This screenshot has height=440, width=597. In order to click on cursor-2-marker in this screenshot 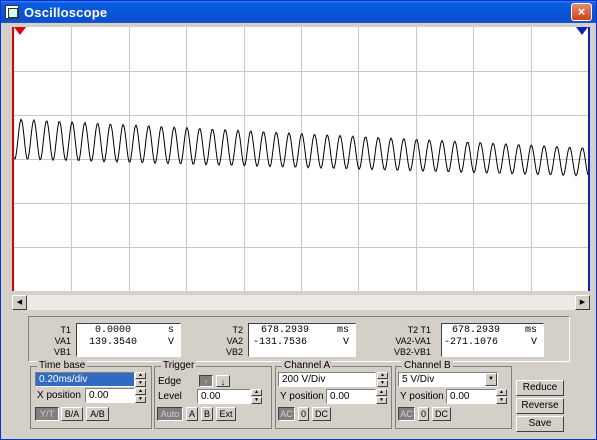, I will do `click(582, 31)`.